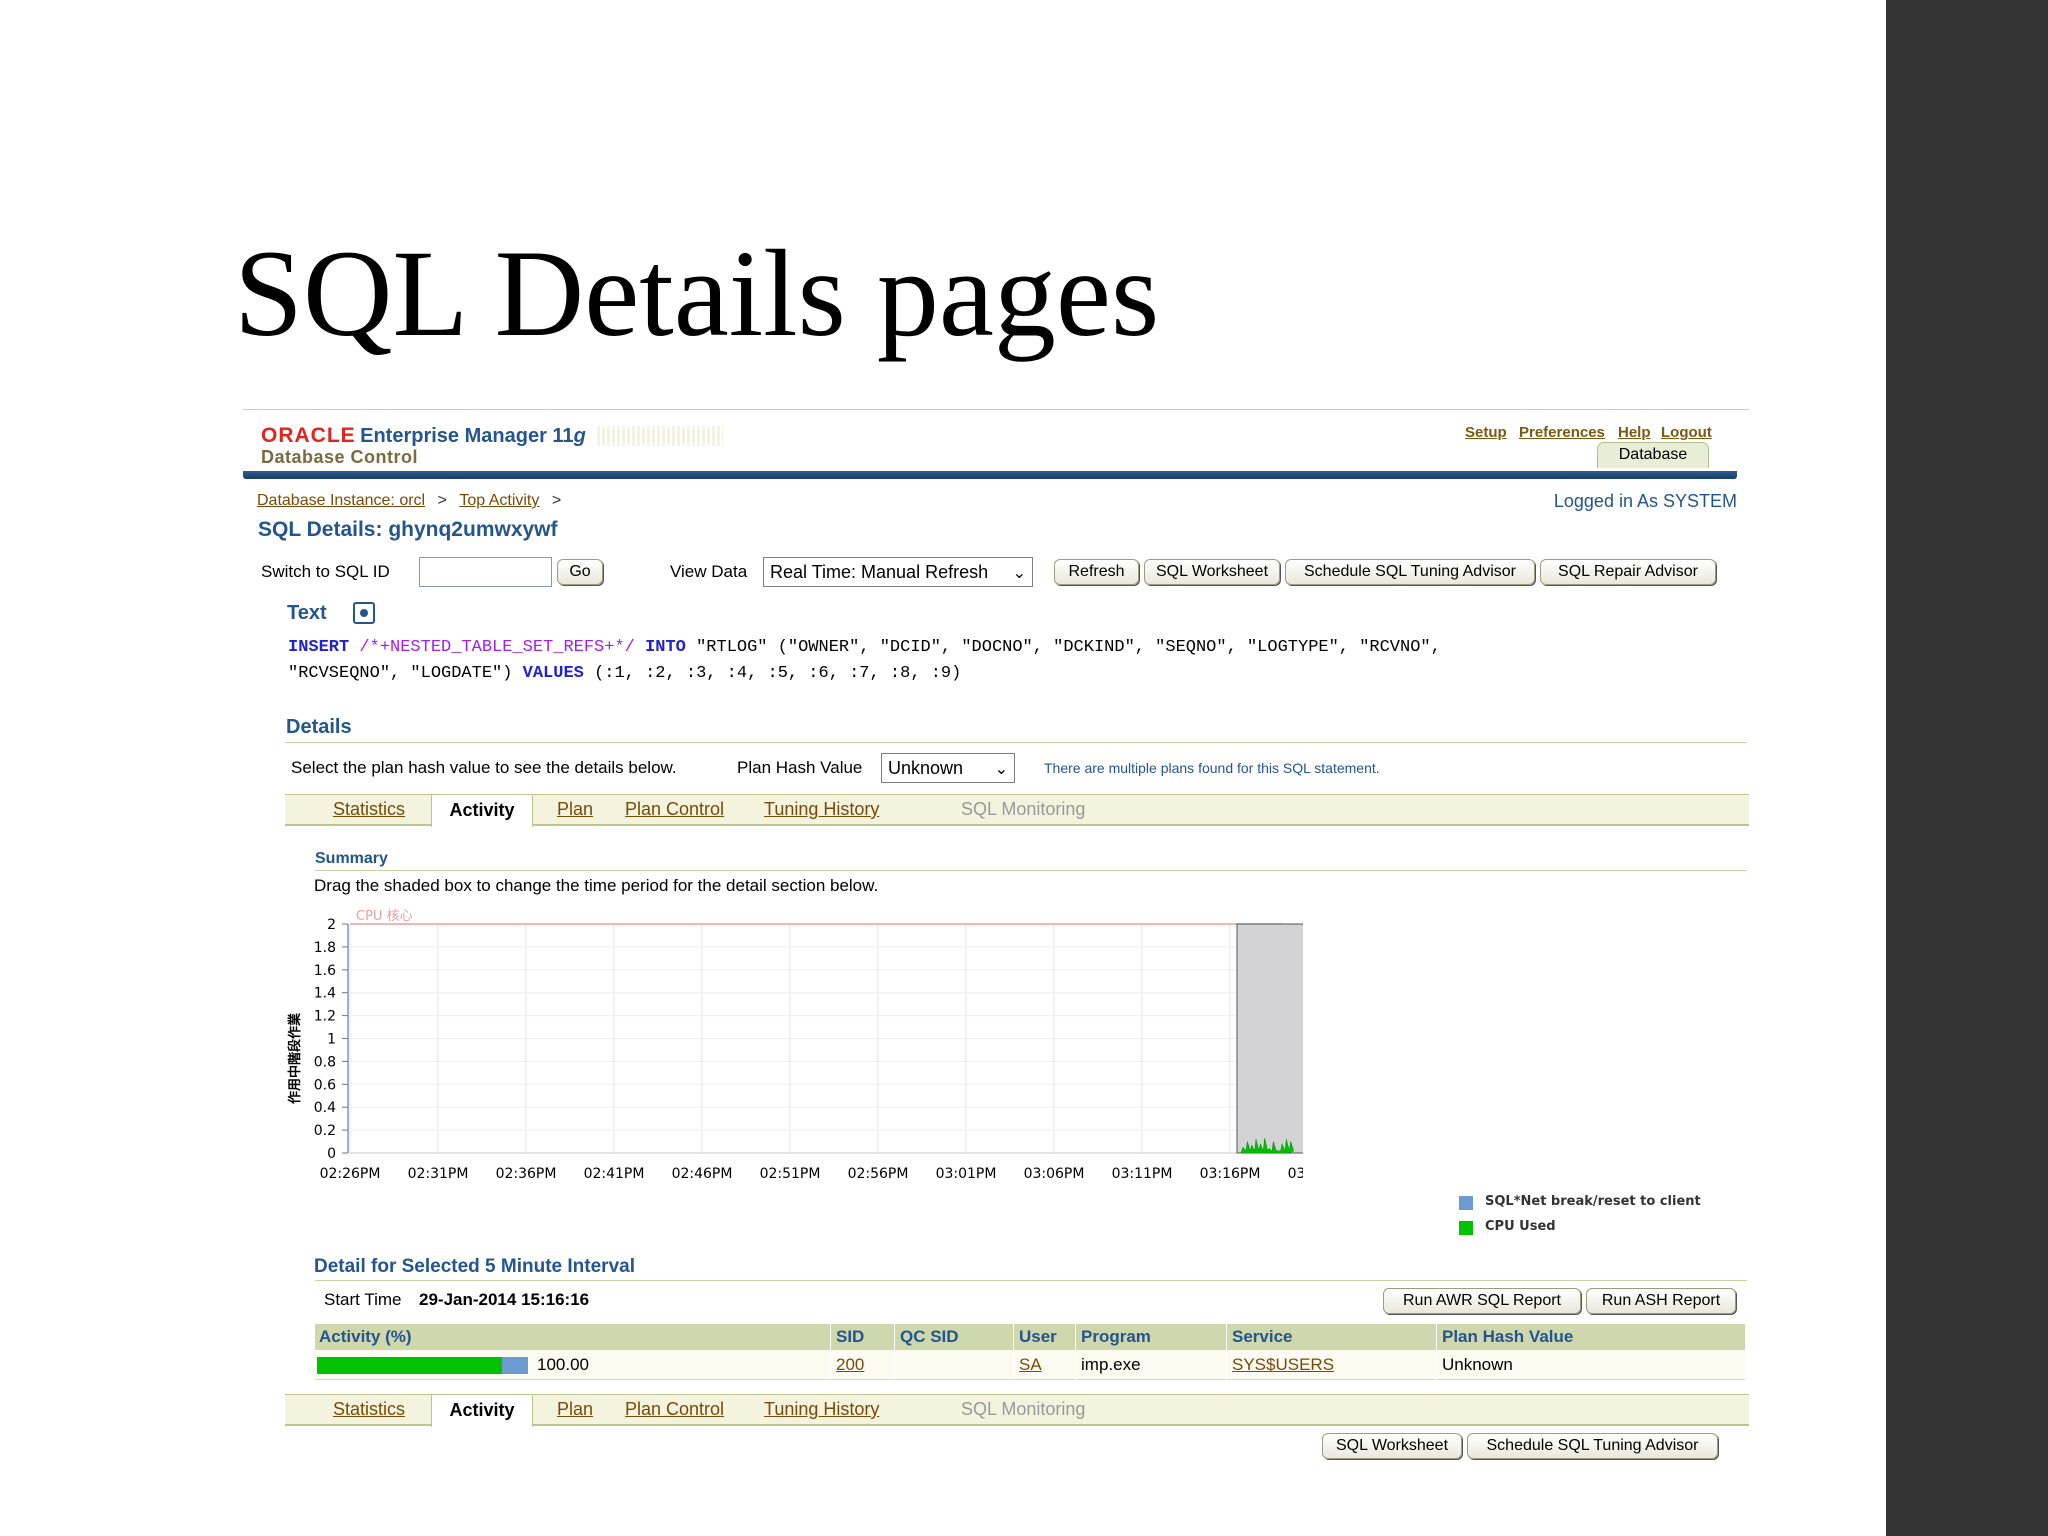 This screenshot has height=1536, width=2048. I want to click on go-button: Go, so click(580, 572).